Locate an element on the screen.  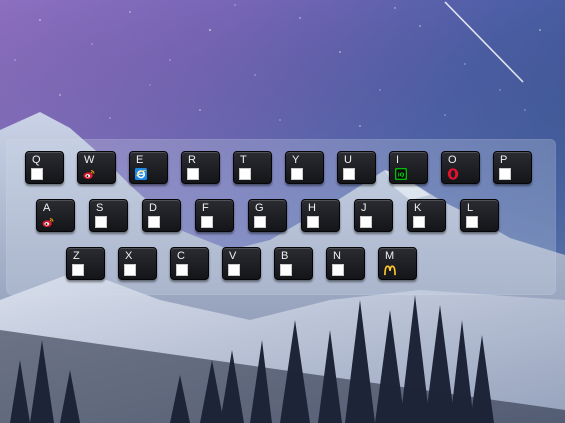
key-letter-label: E is located at coordinates (140, 160).